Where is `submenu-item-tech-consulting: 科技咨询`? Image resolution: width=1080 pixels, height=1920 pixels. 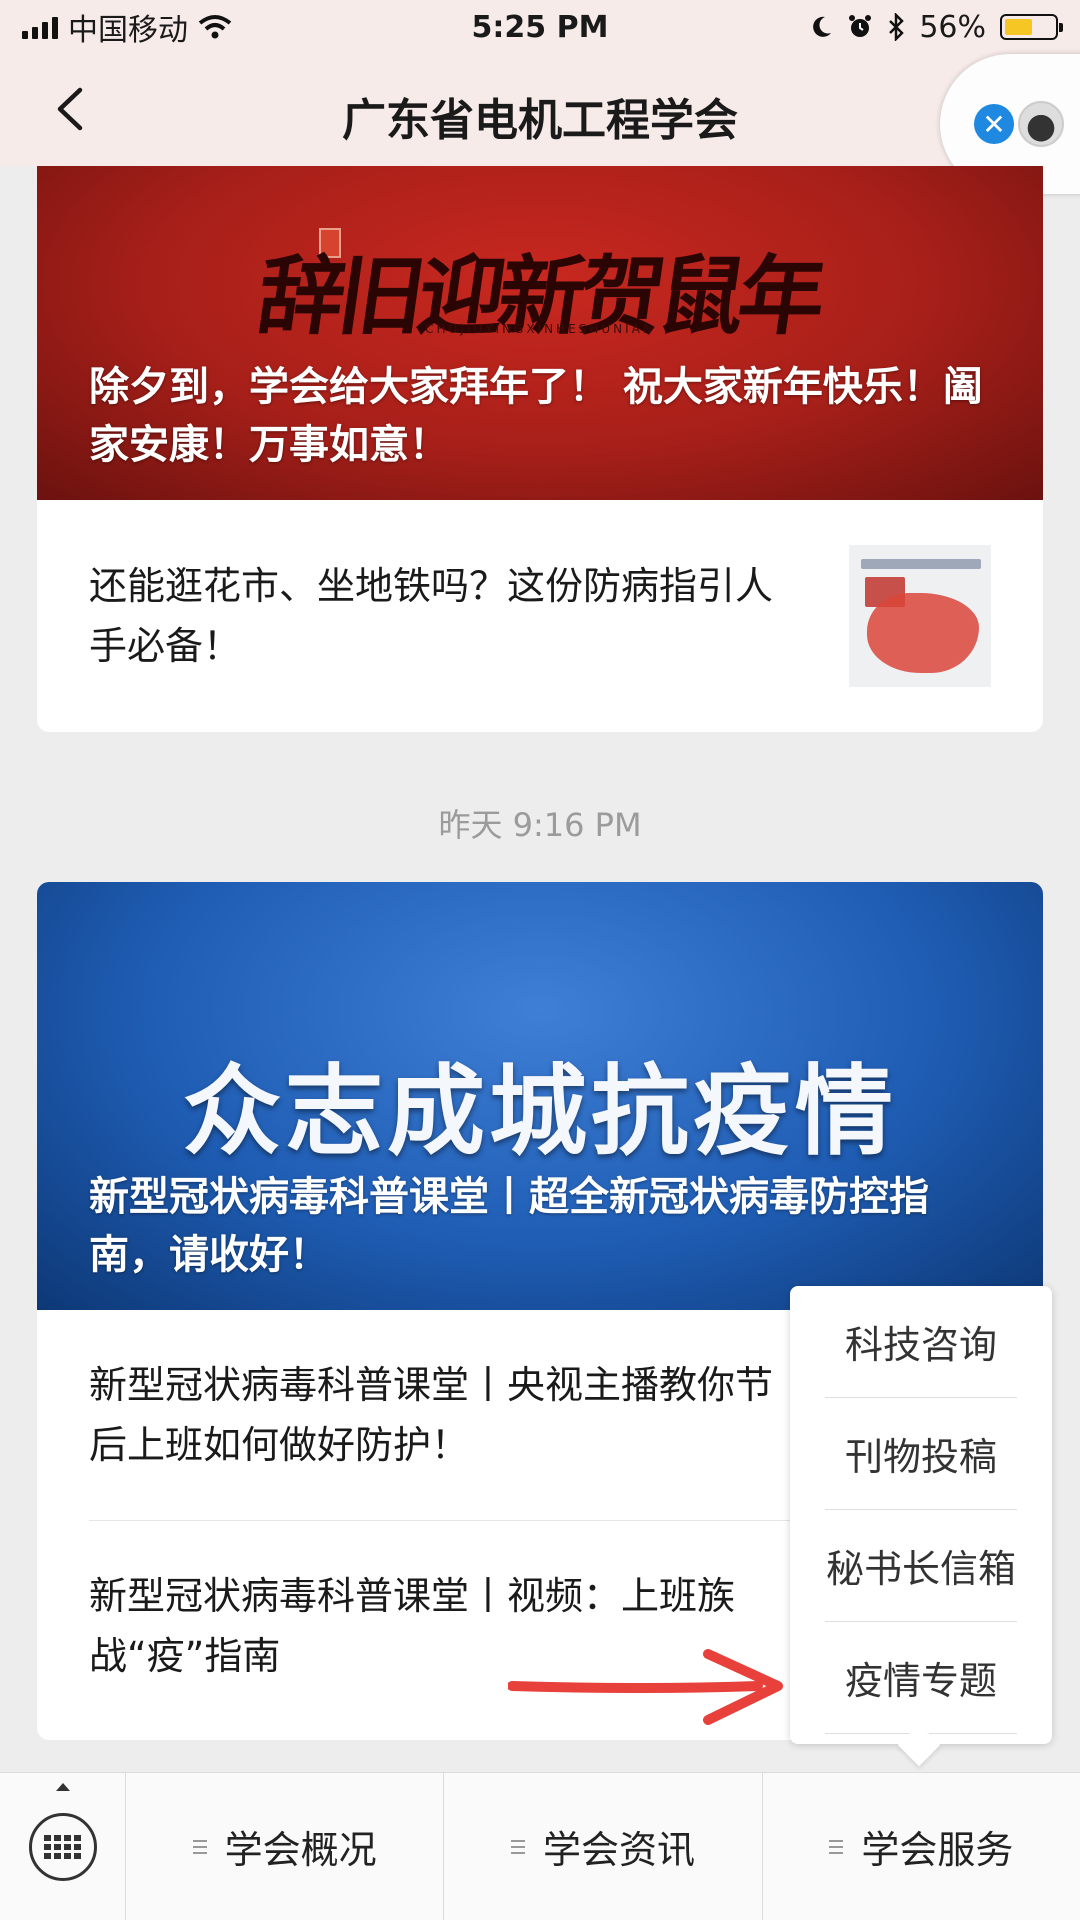
submenu-item-tech-consulting: 科技咨询 is located at coordinates (921, 1342).